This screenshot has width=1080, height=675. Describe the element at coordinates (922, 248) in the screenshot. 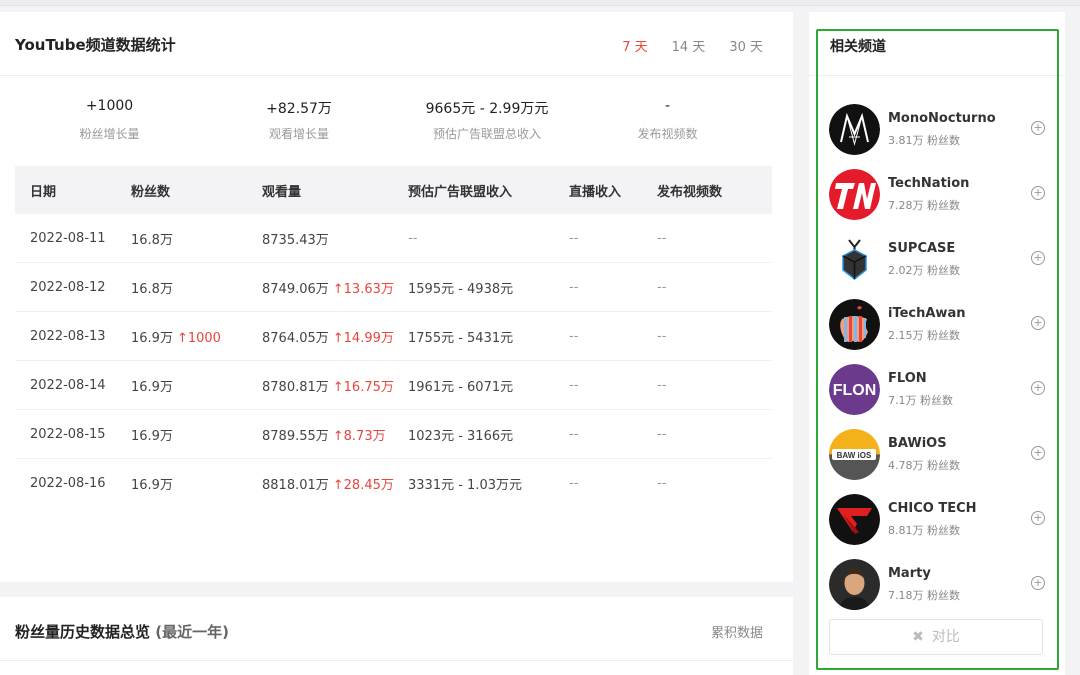

I see `channel-name: SUPCASE` at that location.